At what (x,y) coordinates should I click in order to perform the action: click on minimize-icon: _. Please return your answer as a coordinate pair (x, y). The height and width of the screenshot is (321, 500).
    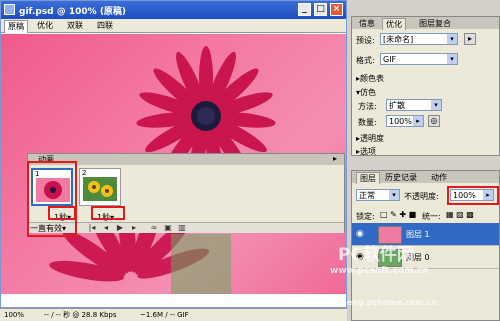
    Looking at the image, I should click on (304, 9).